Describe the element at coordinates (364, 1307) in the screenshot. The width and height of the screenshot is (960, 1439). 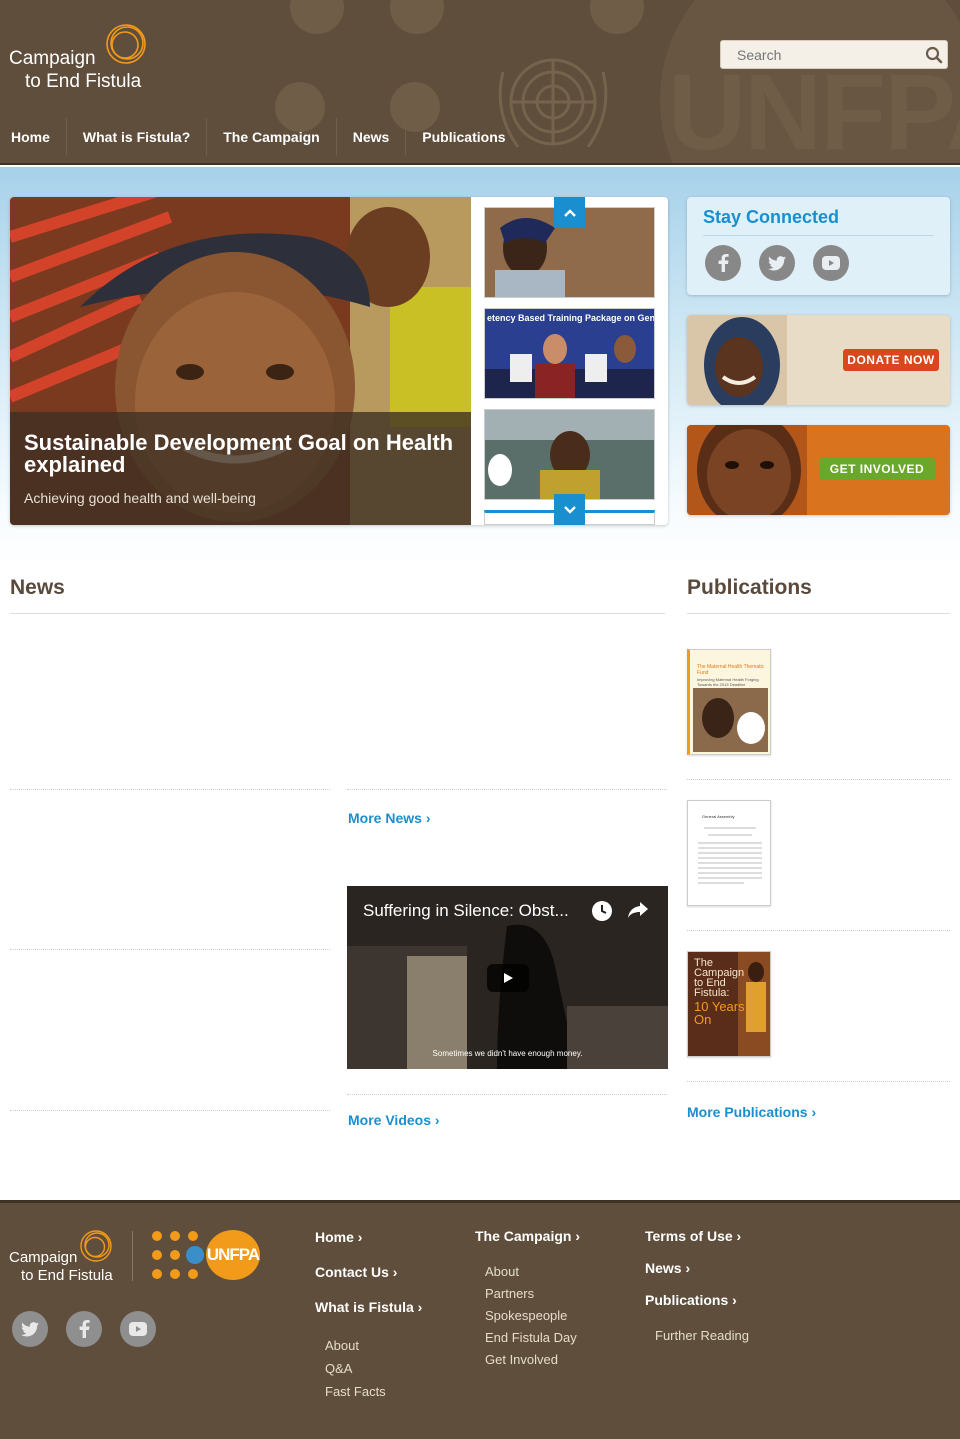
I see `footer-link-label: What is Fistula` at that location.